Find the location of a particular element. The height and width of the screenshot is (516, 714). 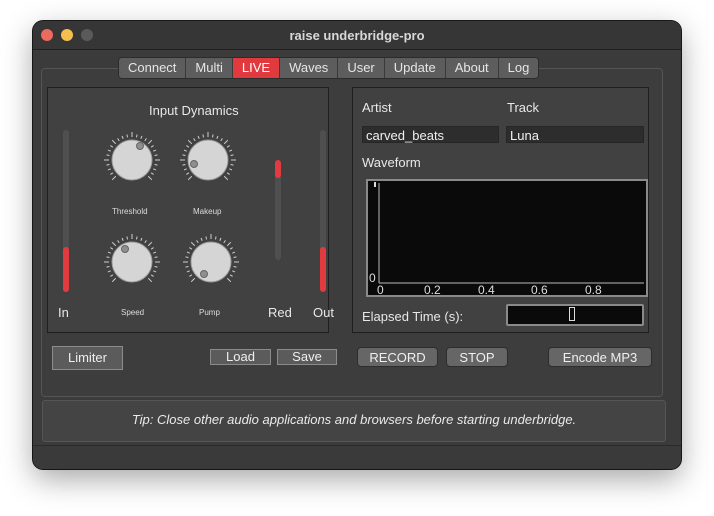

waveform-x-tick: 0.4 is located at coordinates (486, 289).